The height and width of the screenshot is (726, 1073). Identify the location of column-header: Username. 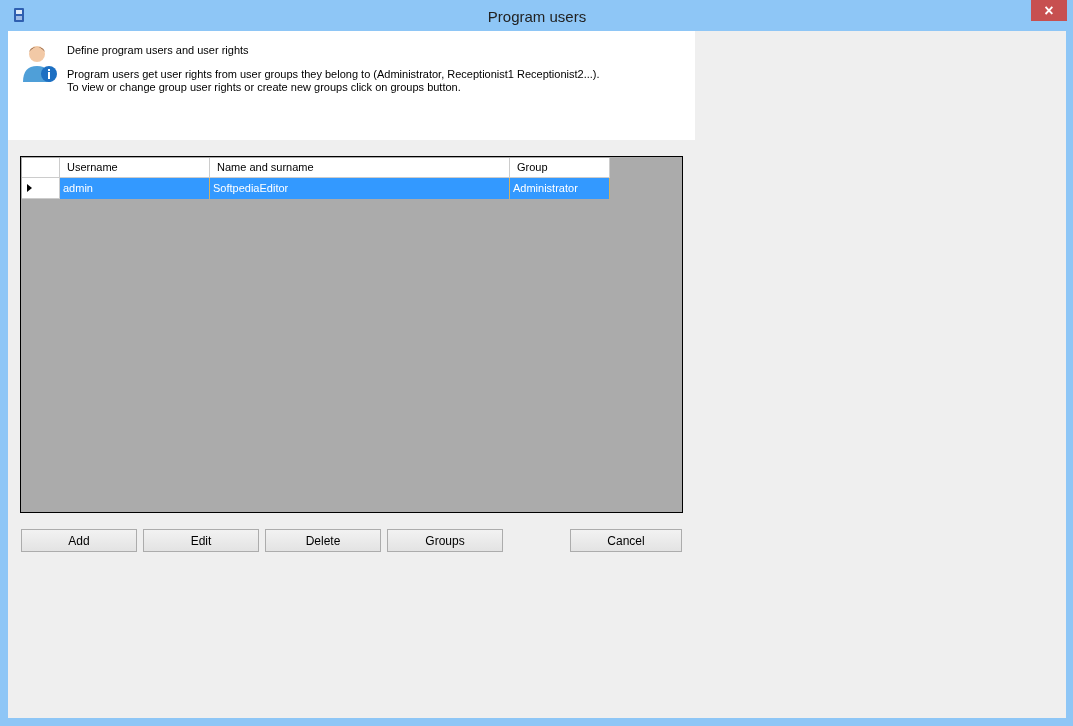
(135, 168).